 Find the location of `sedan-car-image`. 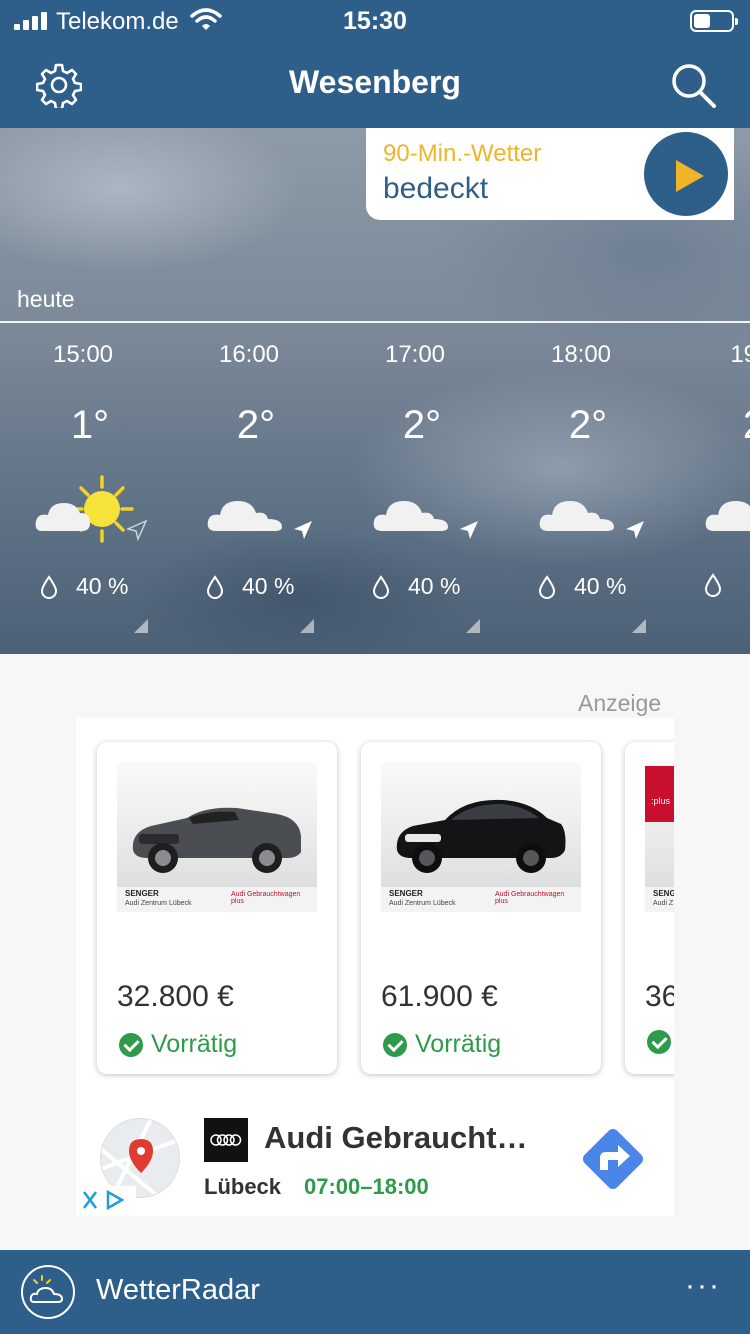

sedan-car-image is located at coordinates (481, 836).